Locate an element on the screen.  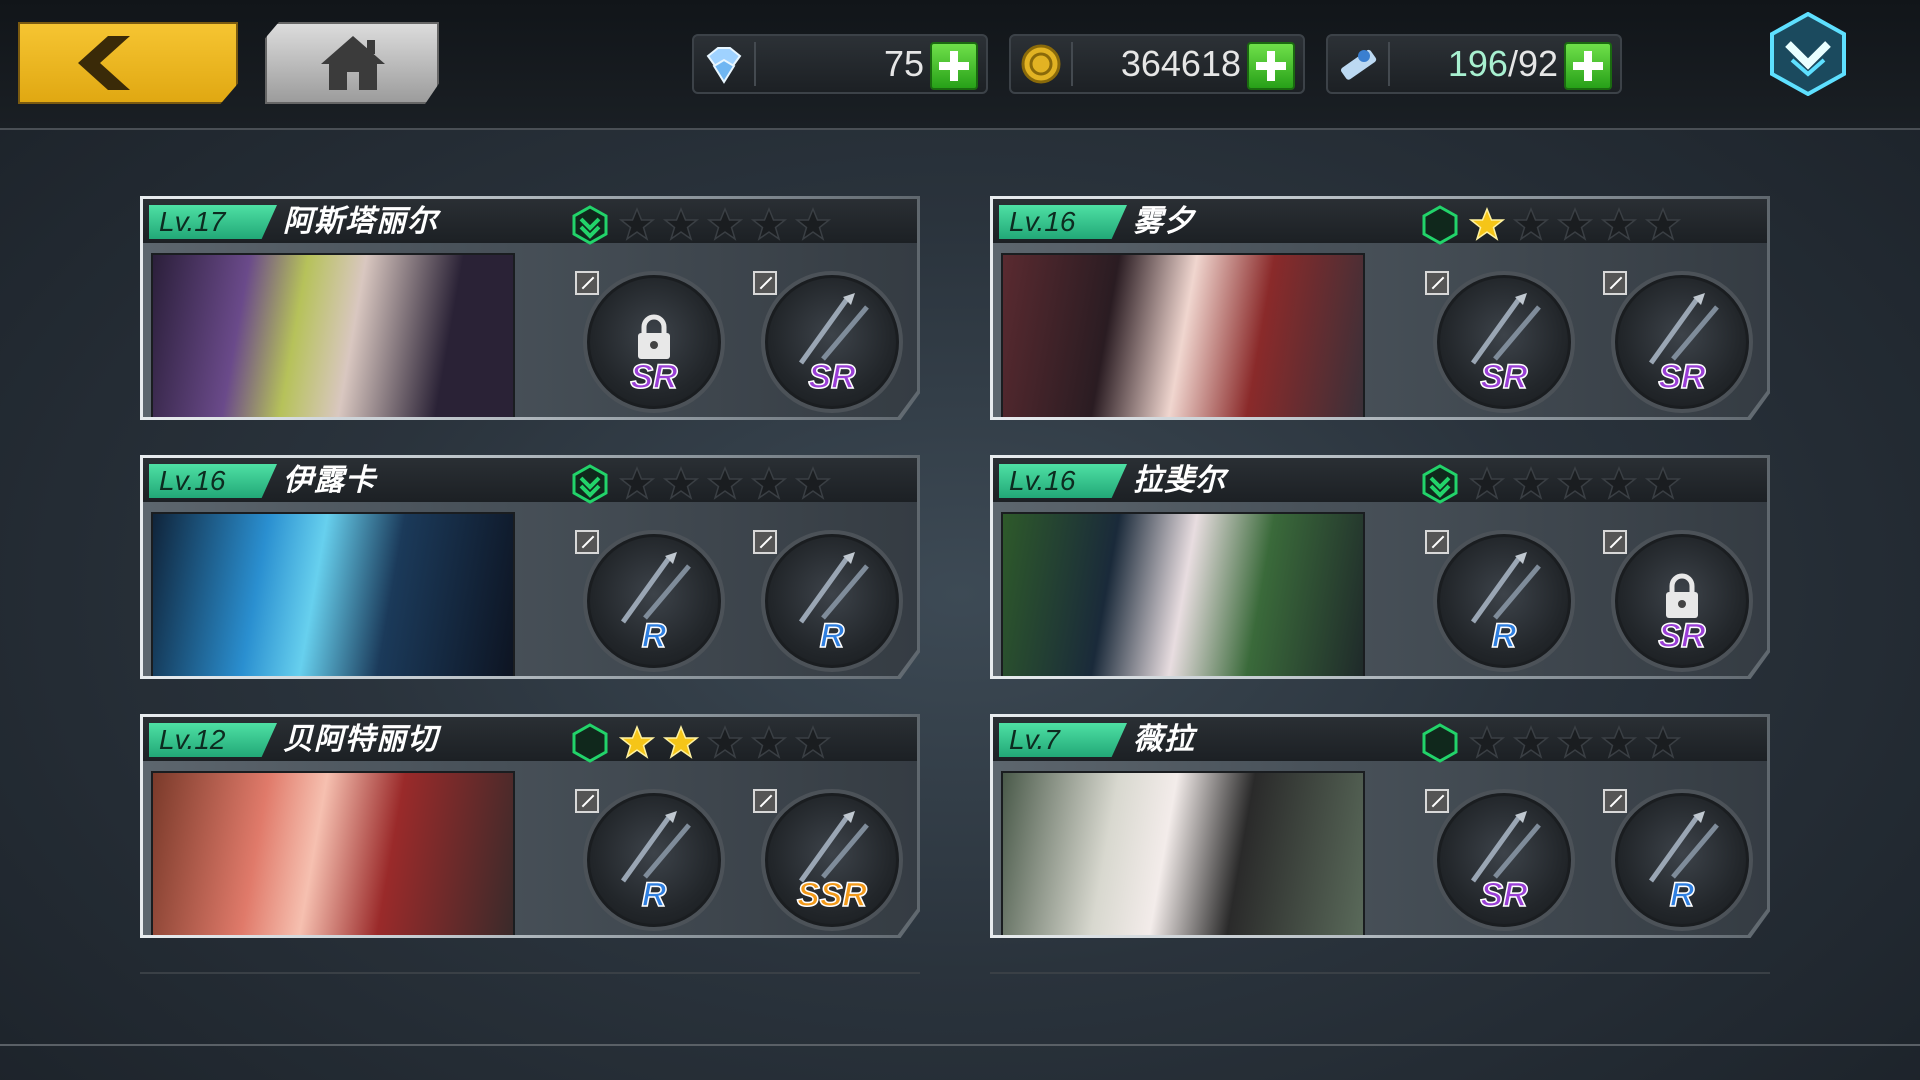
card-body: Lv.16 拉斐尔 R SR is located at coordinates (1380, 567).